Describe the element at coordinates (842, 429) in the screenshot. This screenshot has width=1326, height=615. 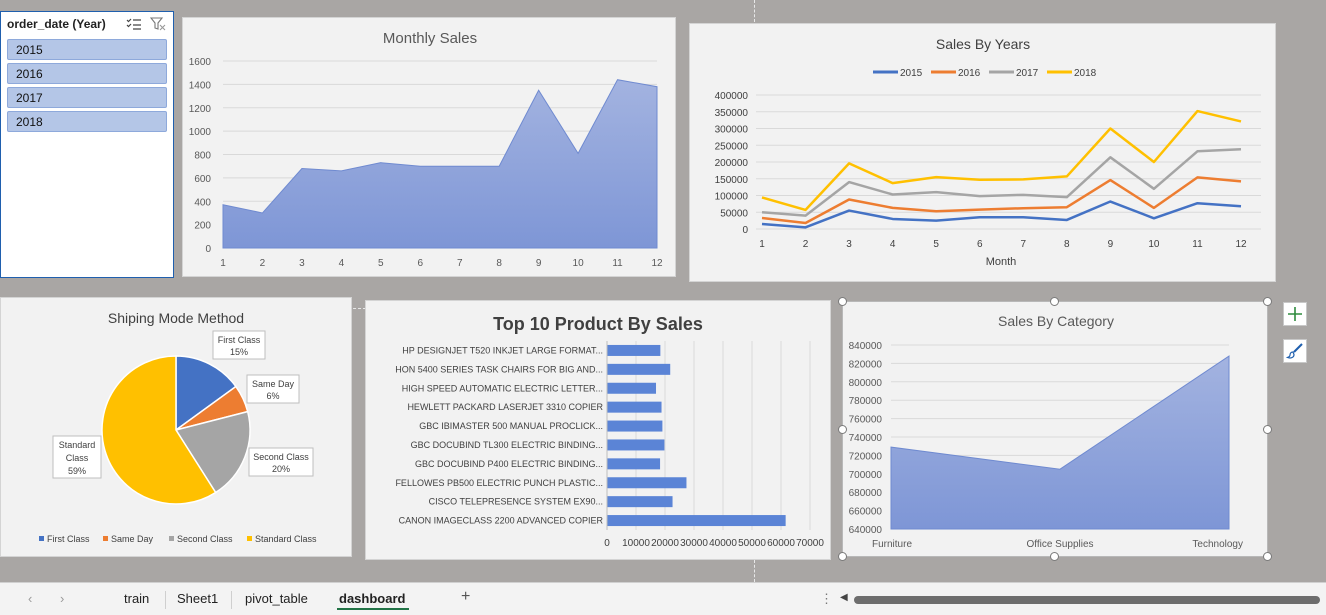
I see `resize-handle-left` at that location.